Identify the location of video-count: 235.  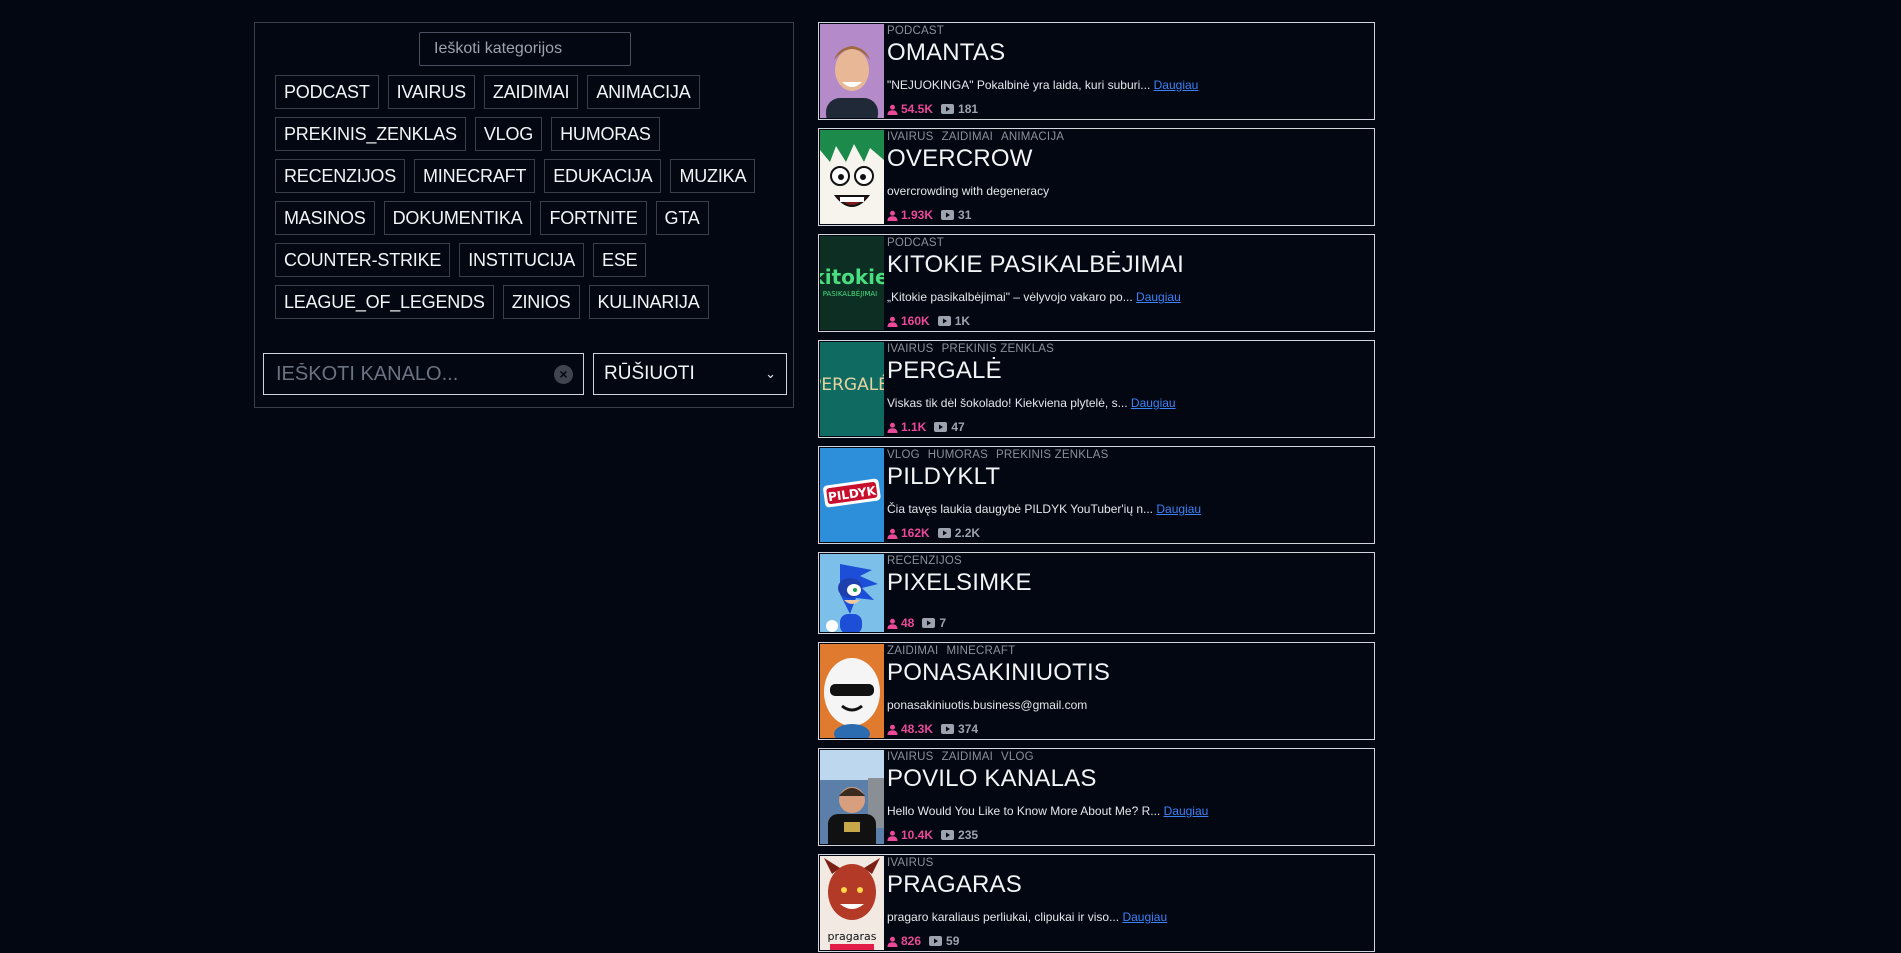
(959, 835).